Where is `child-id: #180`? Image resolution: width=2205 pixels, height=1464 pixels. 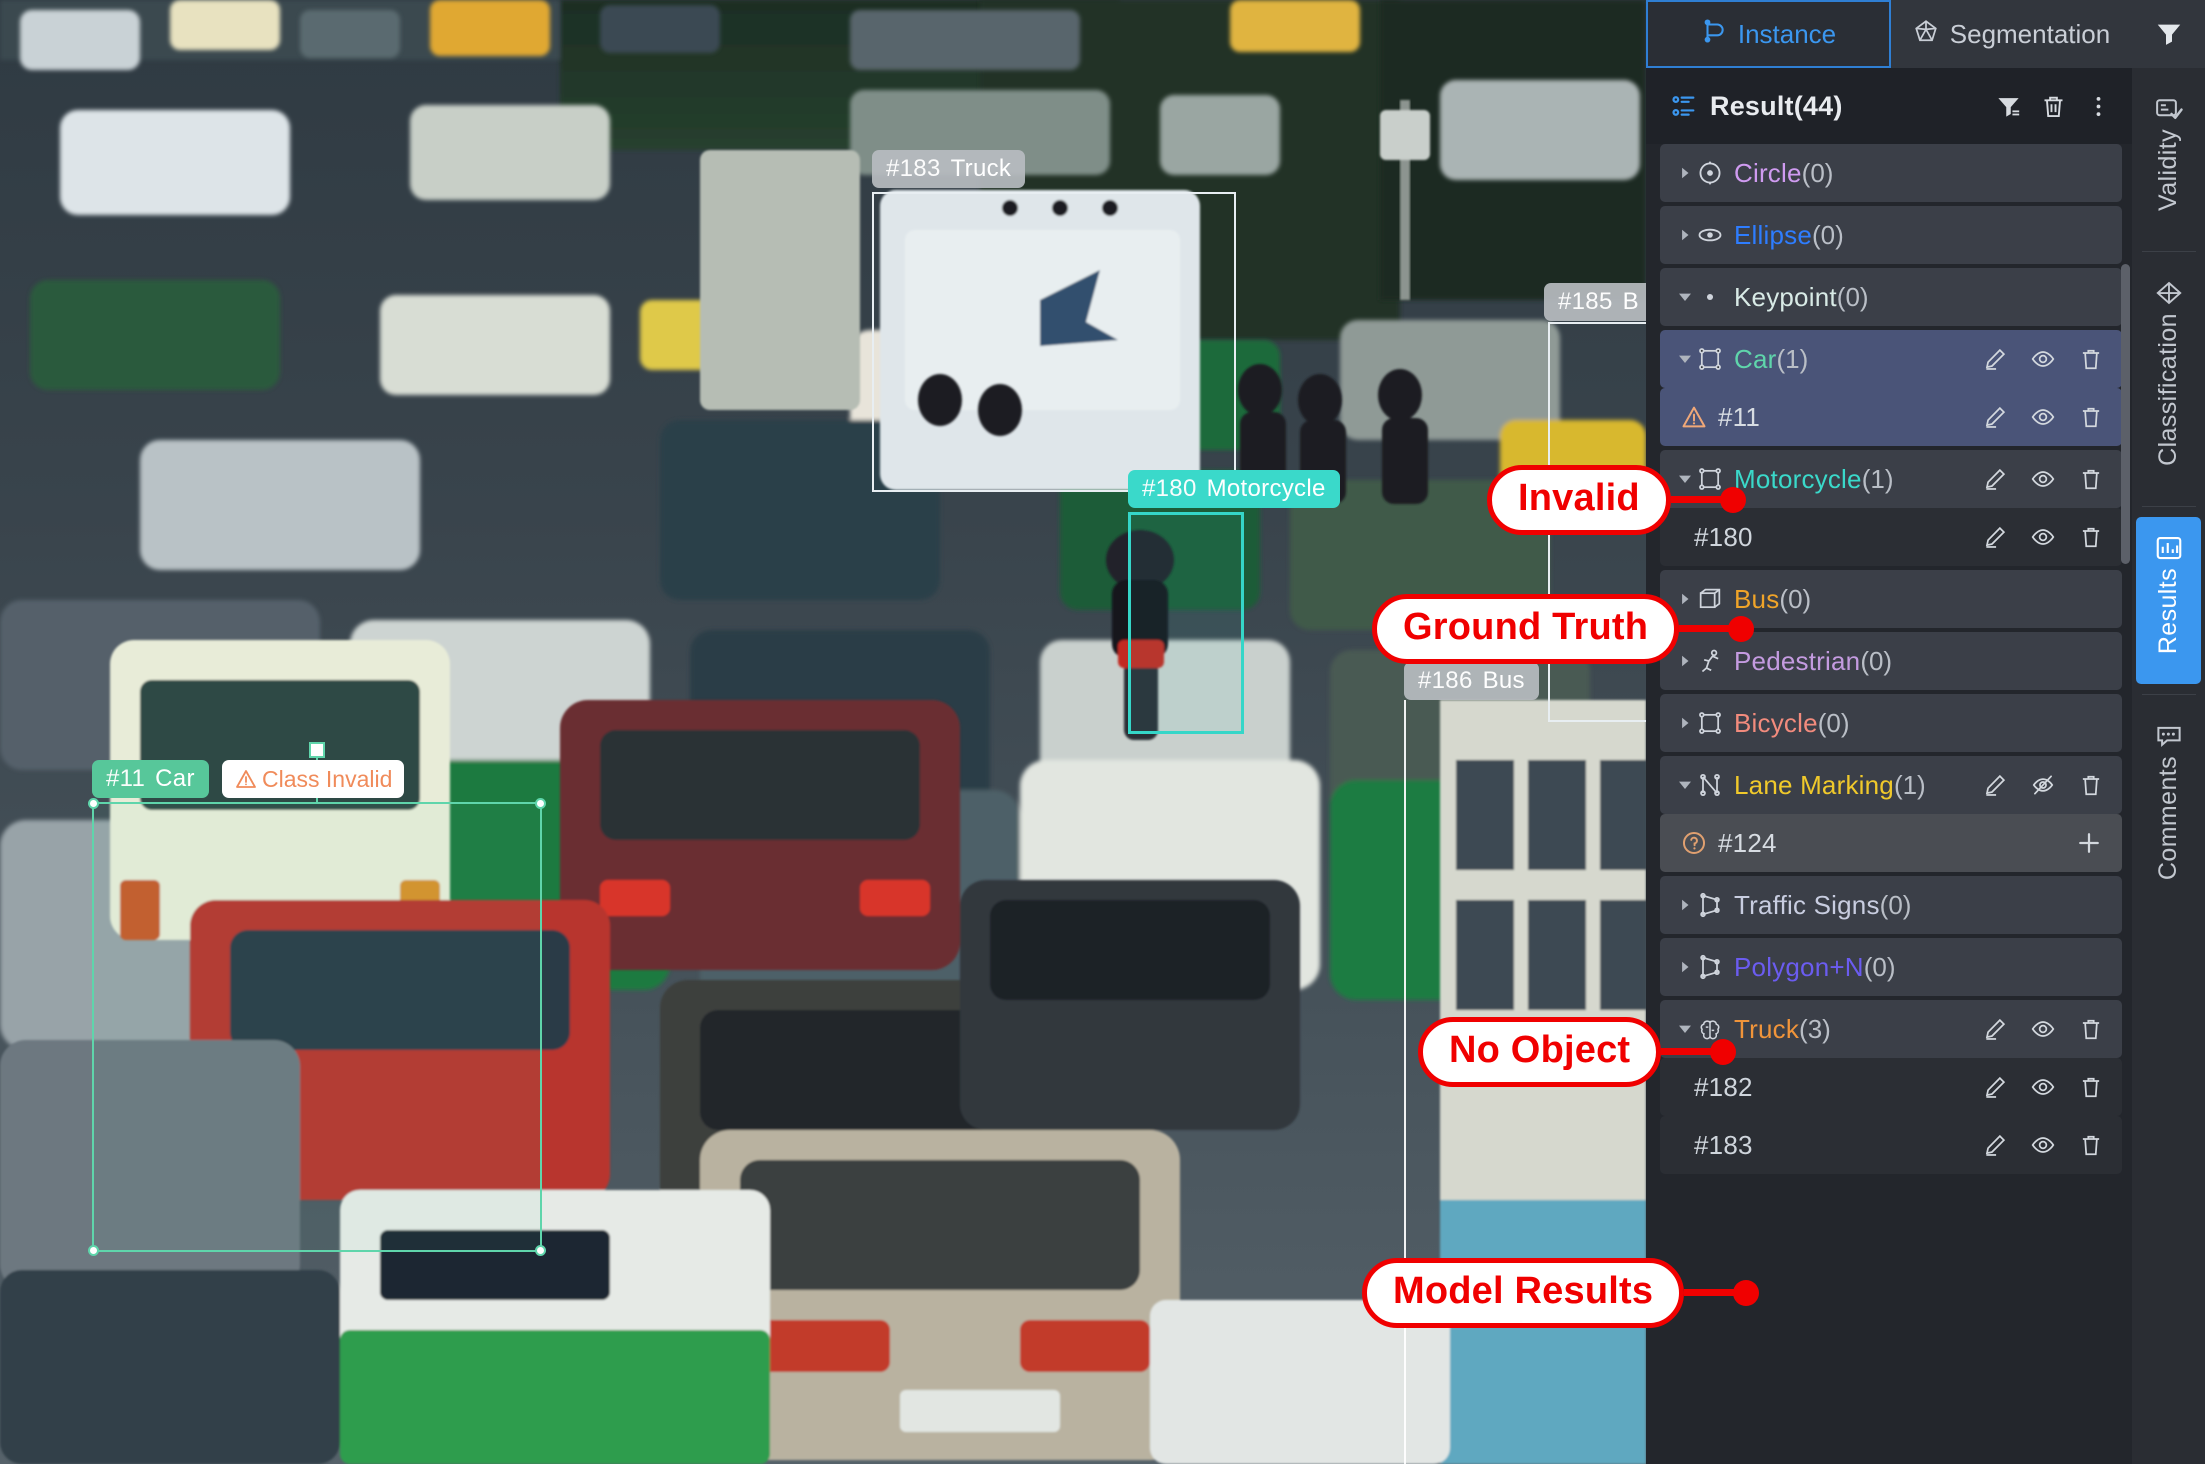 child-id: #180 is located at coordinates (1723, 536).